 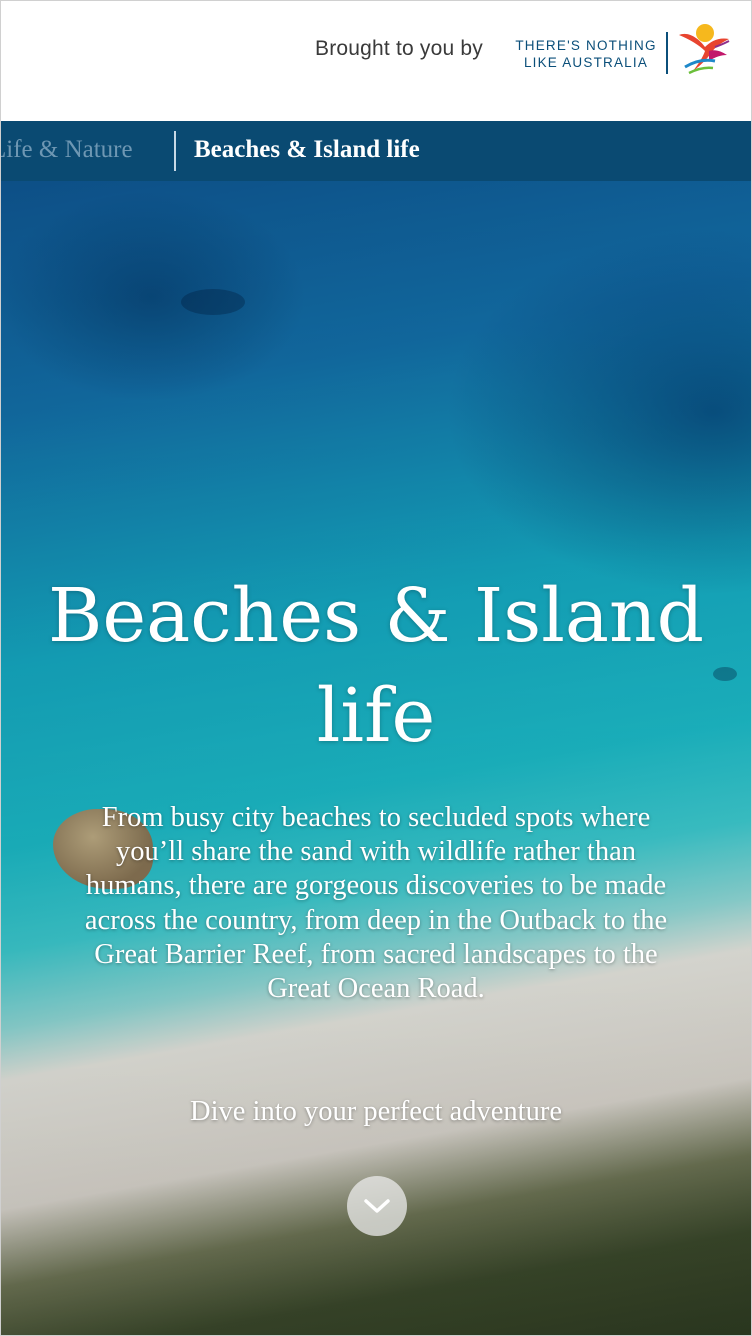 I want to click on hero-cta-text: Dive into your perfect adventure, so click(x=376, y=1111).